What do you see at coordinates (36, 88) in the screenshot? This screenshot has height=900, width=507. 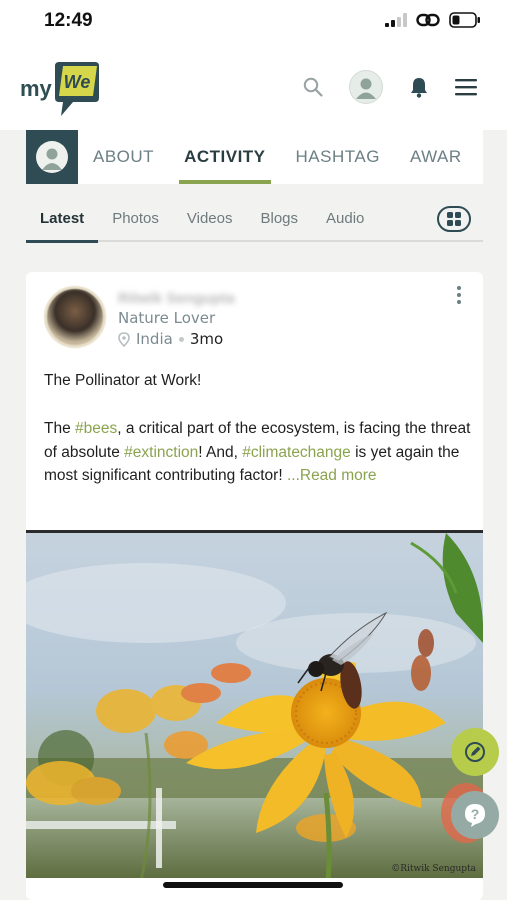 I see `logo-my-text: my` at bounding box center [36, 88].